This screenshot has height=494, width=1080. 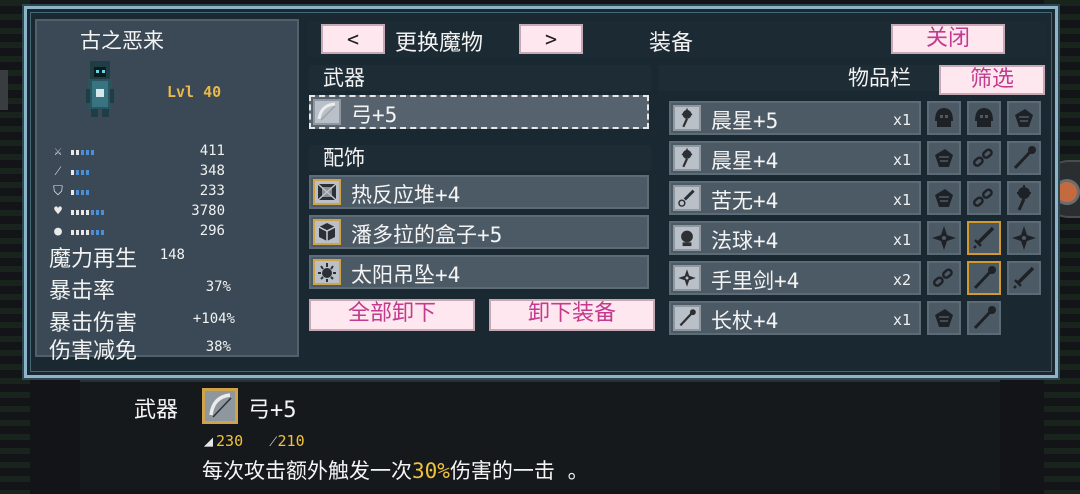 I want to click on accessory-name: 潘多拉的盒子+5, so click(x=427, y=235).